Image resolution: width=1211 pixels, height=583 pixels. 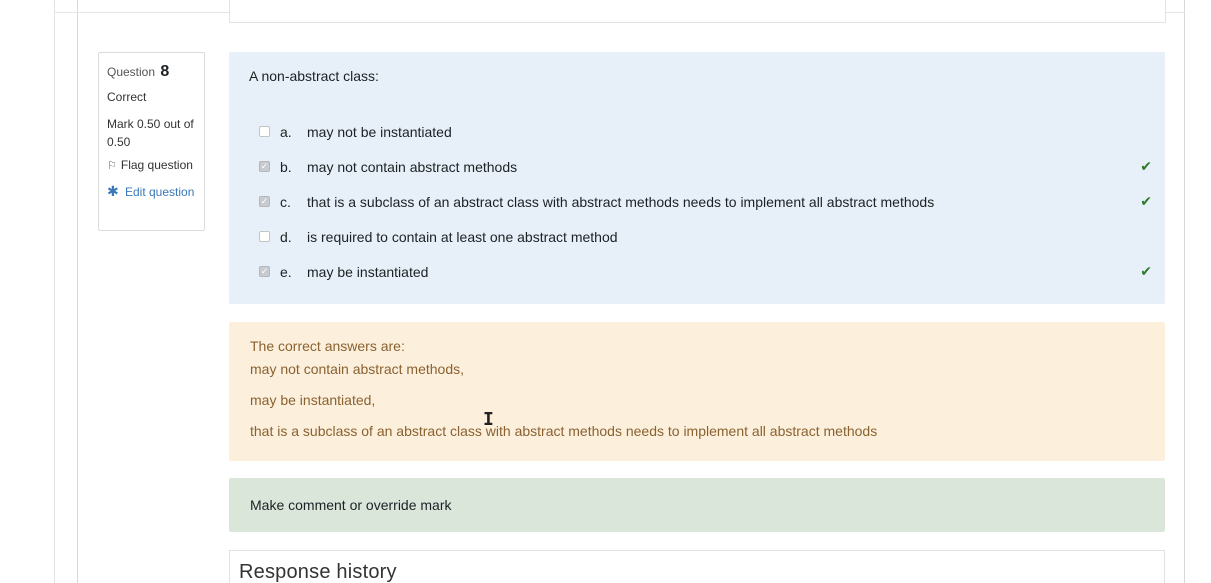 I want to click on feedback-answer: may not contain abstract methods,, so click(x=357, y=369).